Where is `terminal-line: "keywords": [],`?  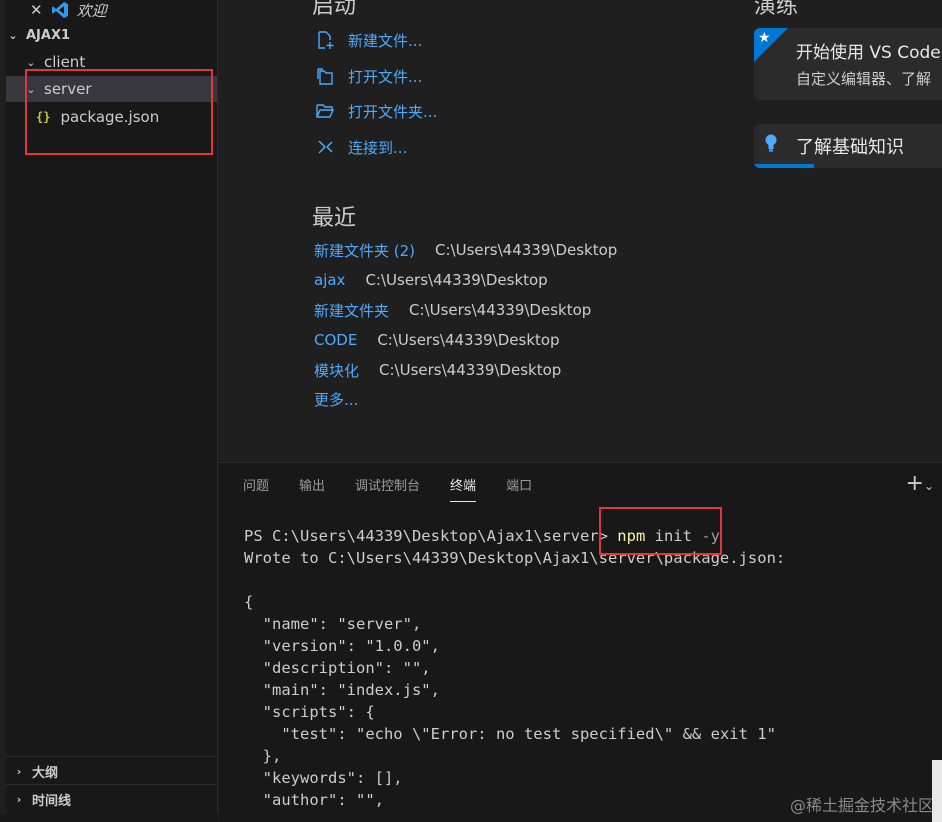 terminal-line: "keywords": [], is located at coordinates (323, 778).